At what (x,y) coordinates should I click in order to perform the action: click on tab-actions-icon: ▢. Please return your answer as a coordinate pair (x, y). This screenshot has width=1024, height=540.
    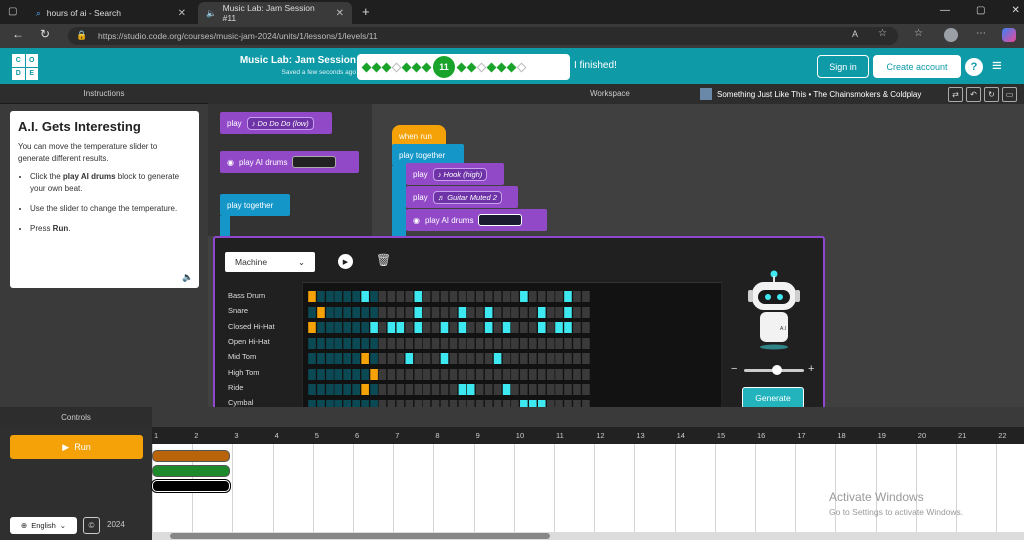
    Looking at the image, I should click on (12, 11).